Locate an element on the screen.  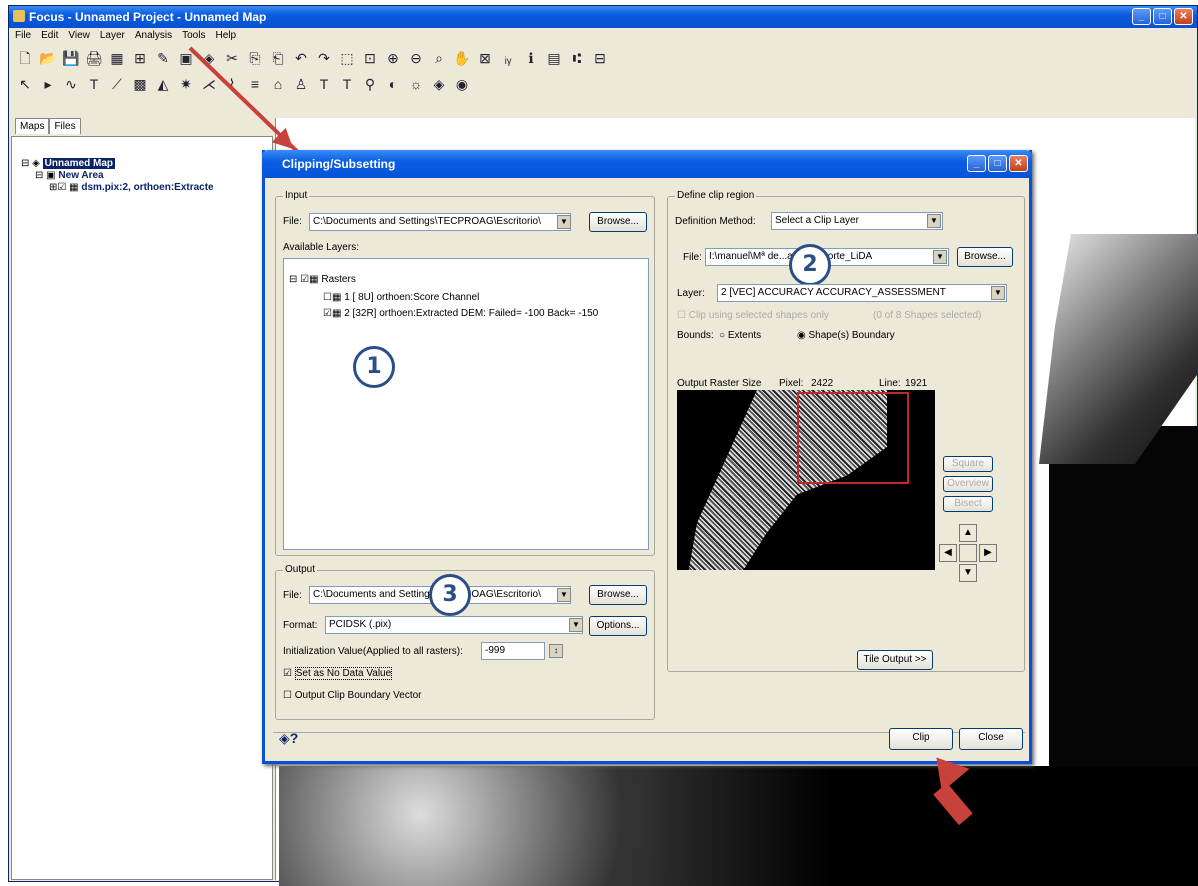
toolbar1-tool-15-icon: ⊡ is located at coordinates (370, 58).